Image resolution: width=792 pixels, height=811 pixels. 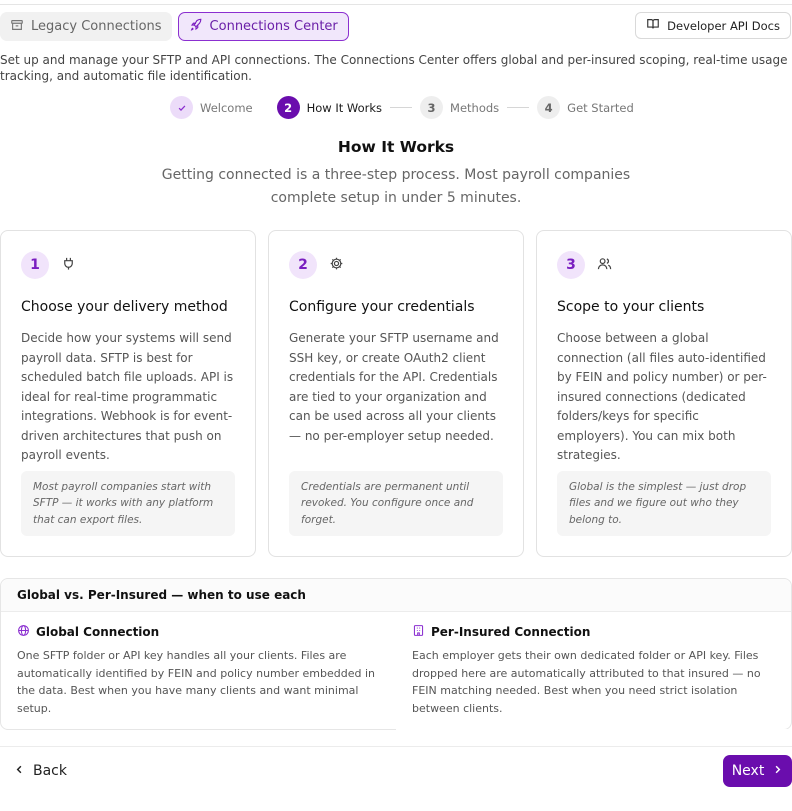 I want to click on tab-label: Legacy Connections, so click(x=96, y=26).